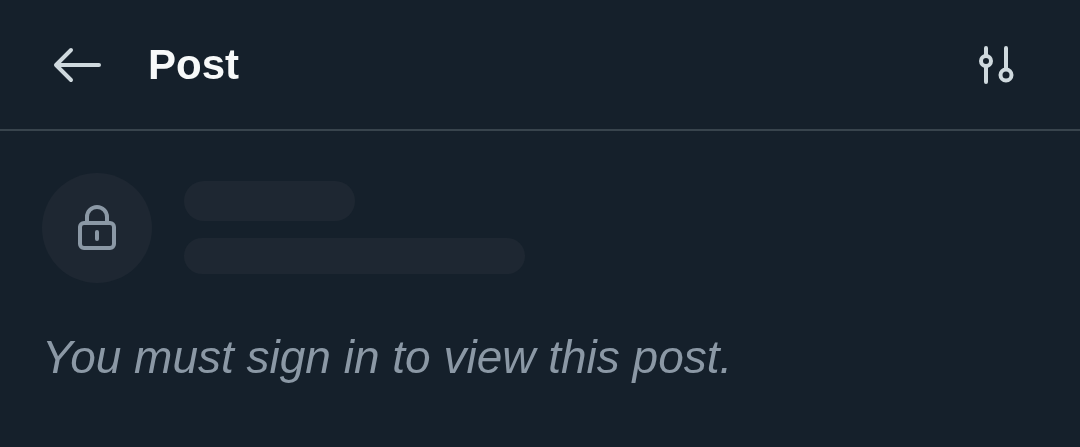  What do you see at coordinates (193, 65) in the screenshot?
I see `page-title: Post` at bounding box center [193, 65].